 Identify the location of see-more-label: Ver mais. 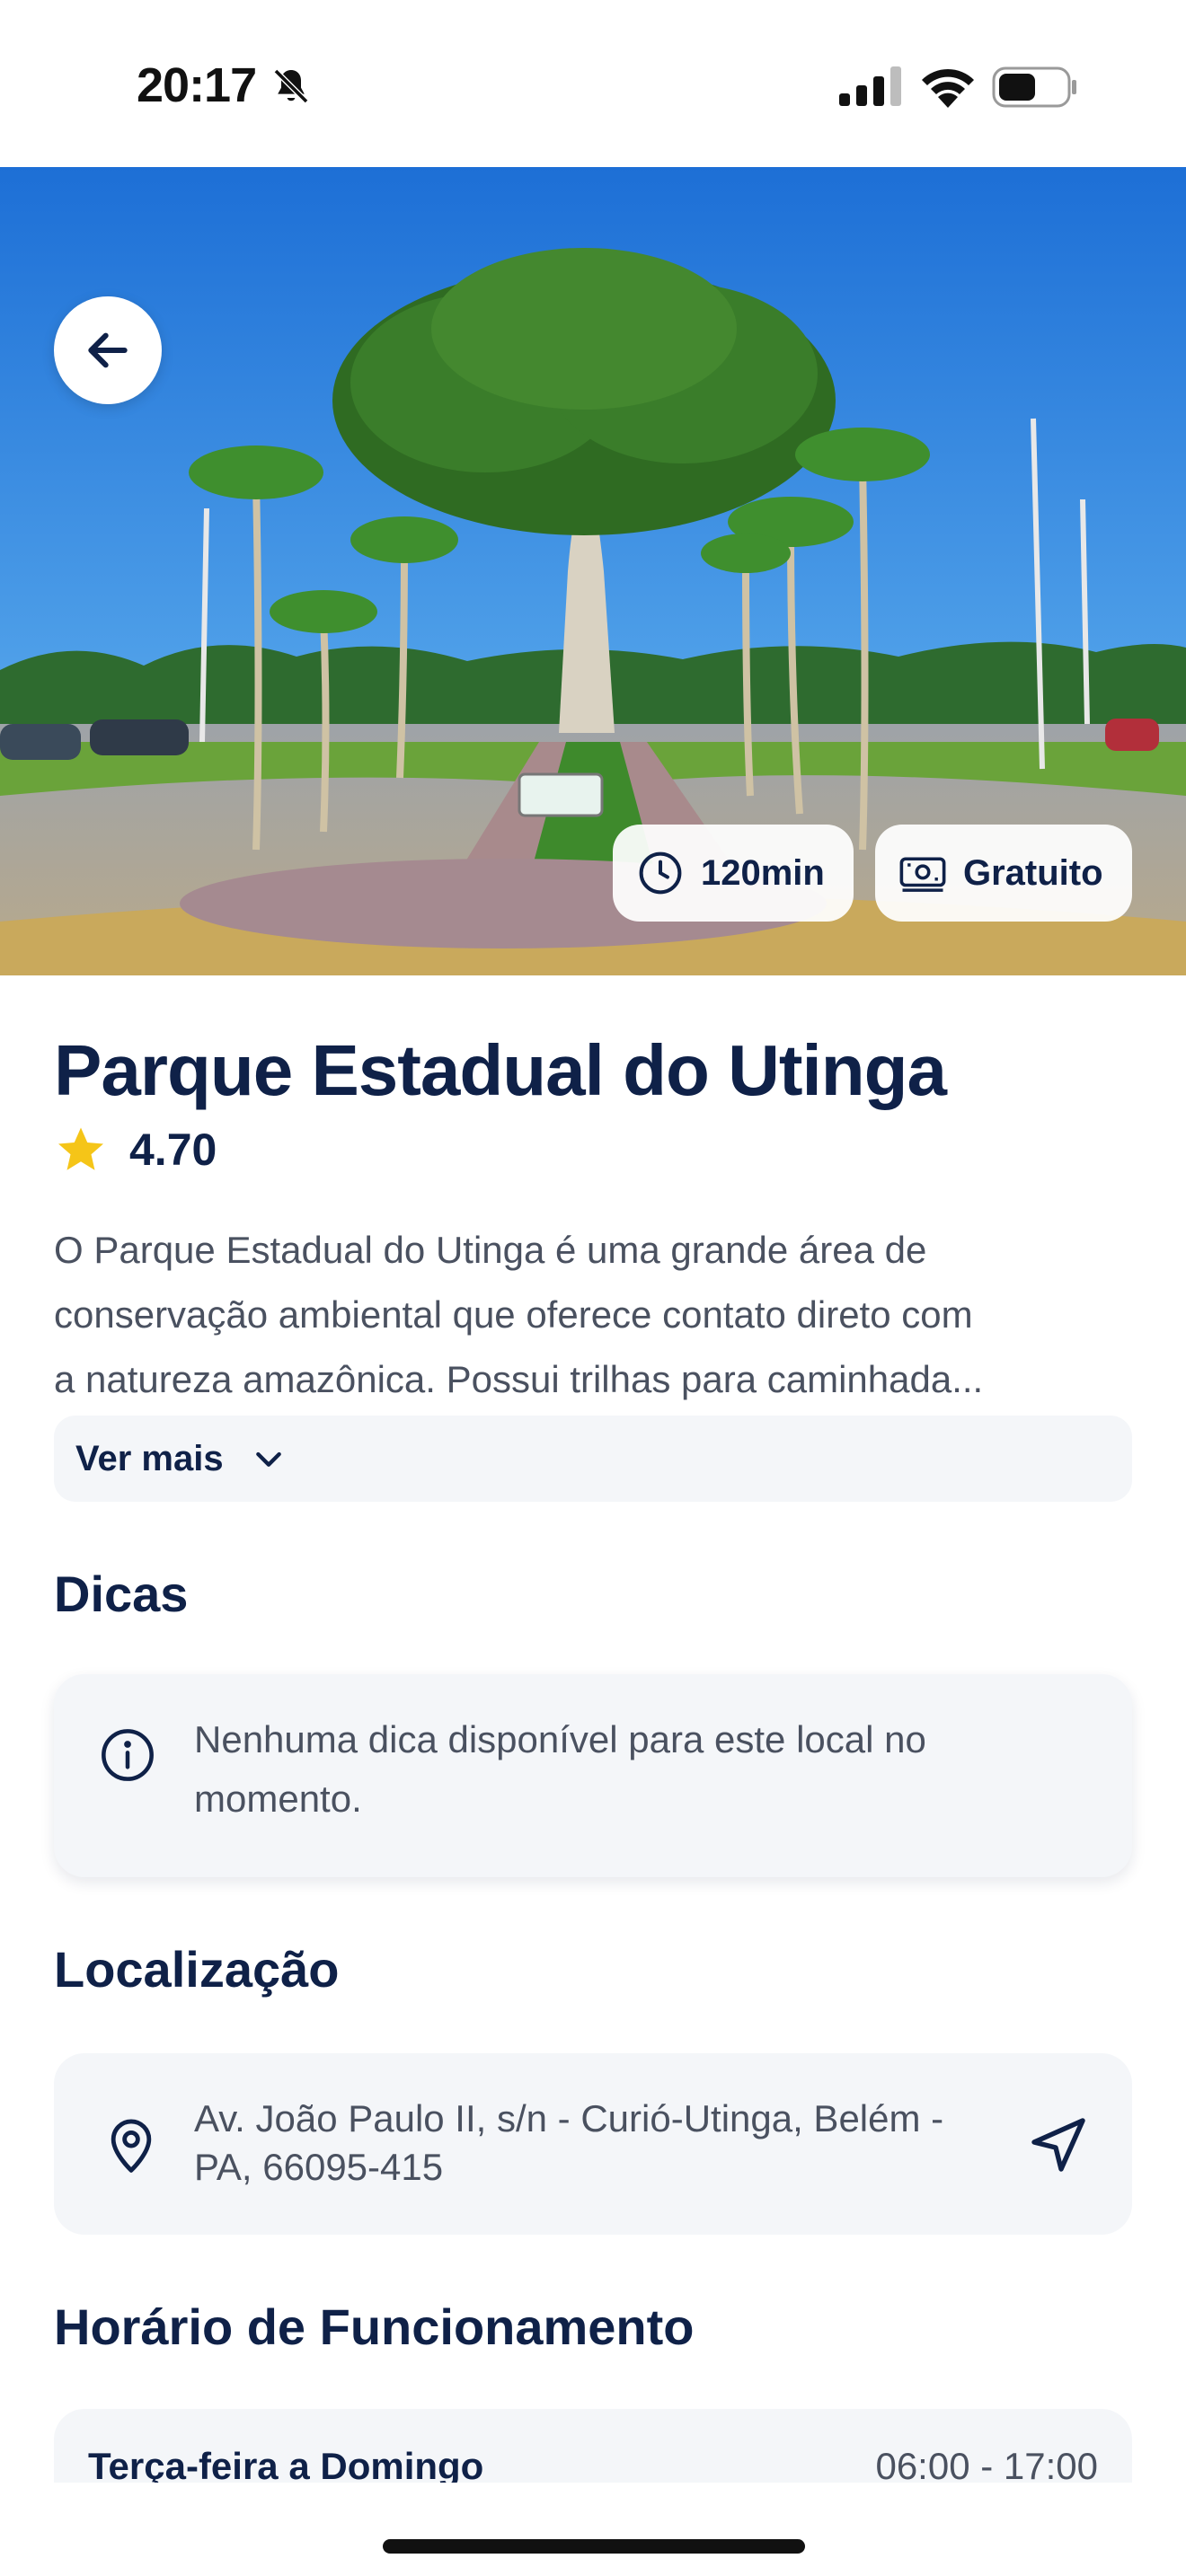
(149, 1458).